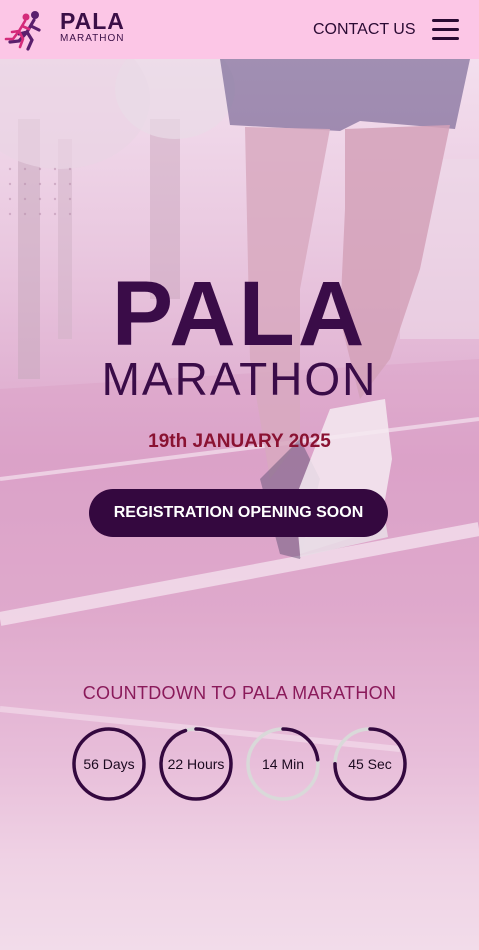 This screenshot has width=479, height=950. I want to click on event-date: 19th JANUARY 2025, so click(239, 441).